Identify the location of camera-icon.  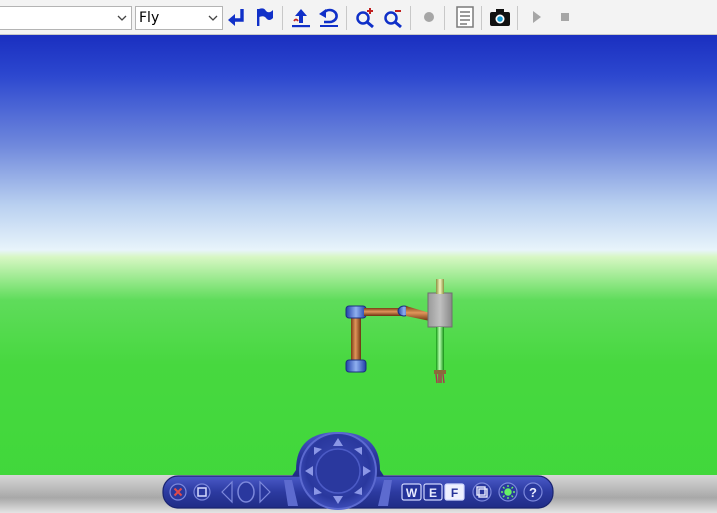
(500, 17).